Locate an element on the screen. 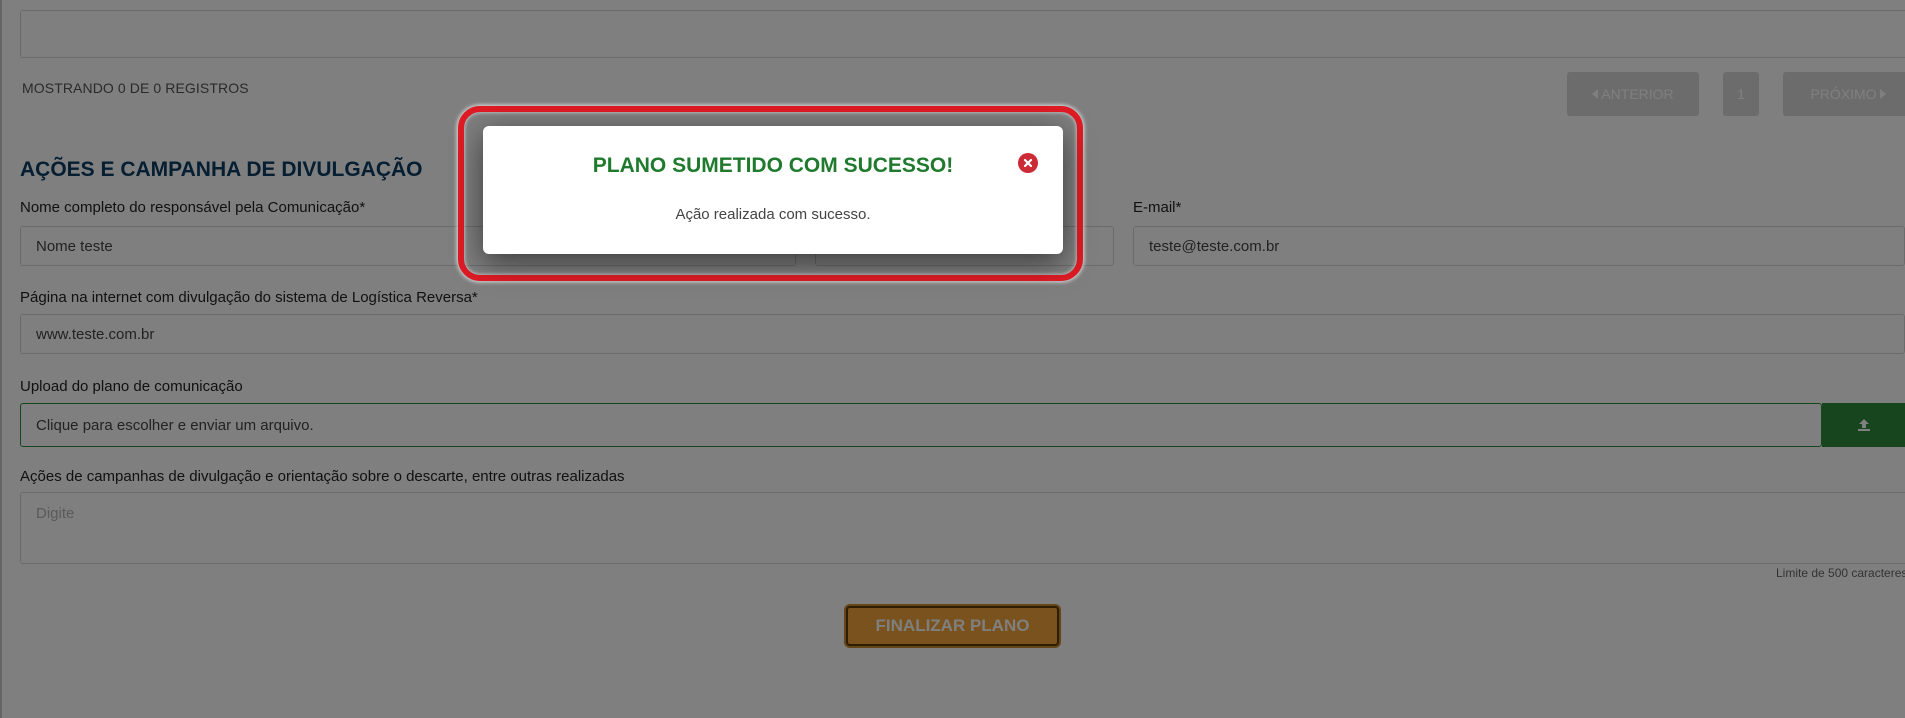 This screenshot has height=718, width=1905. close-x-icon is located at coordinates (1028, 163).